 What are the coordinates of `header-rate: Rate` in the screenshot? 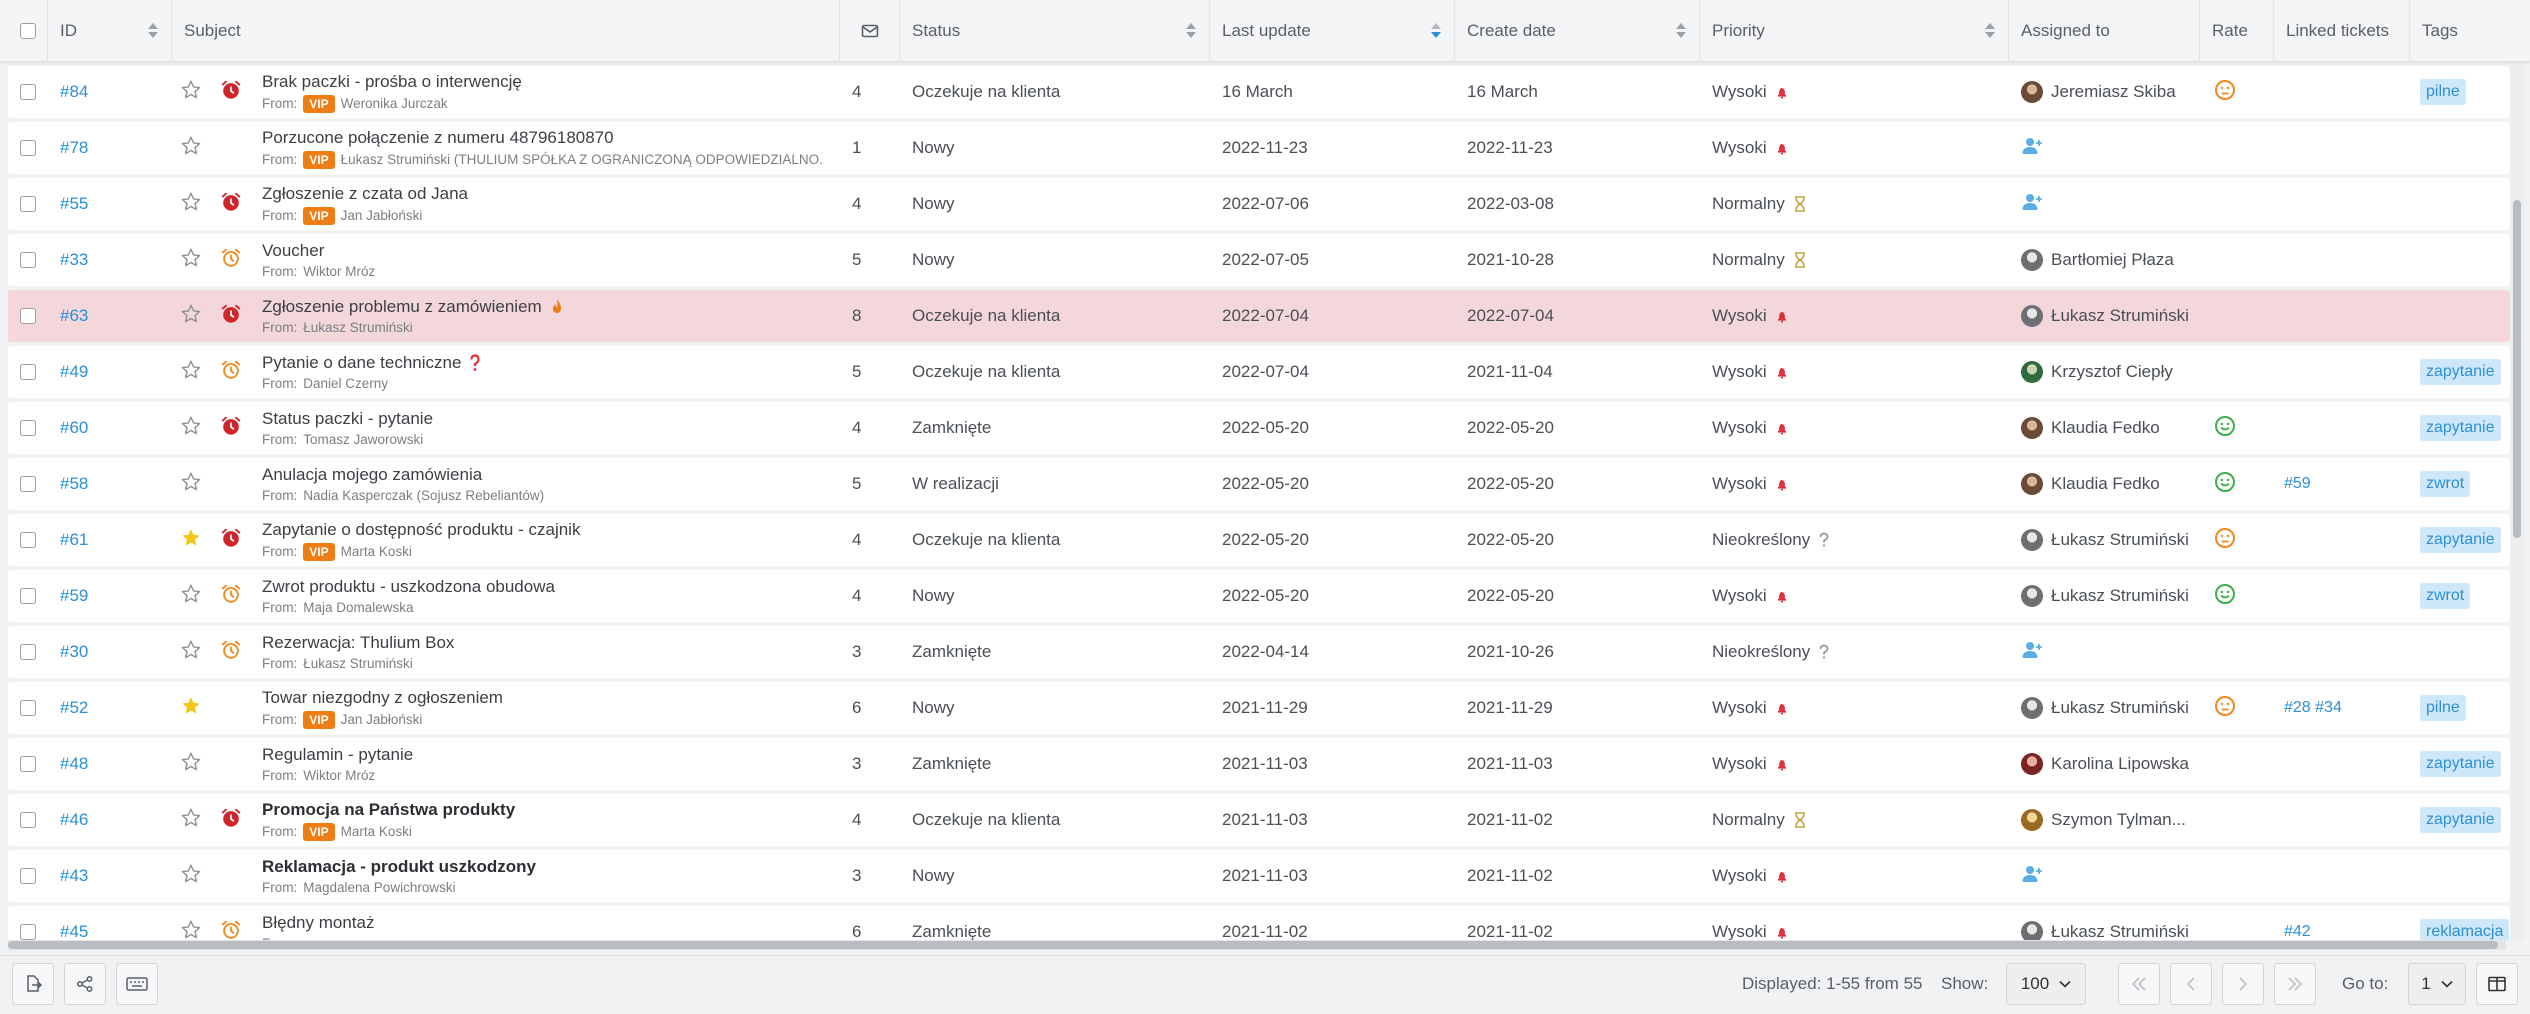 It's located at (2237, 31).